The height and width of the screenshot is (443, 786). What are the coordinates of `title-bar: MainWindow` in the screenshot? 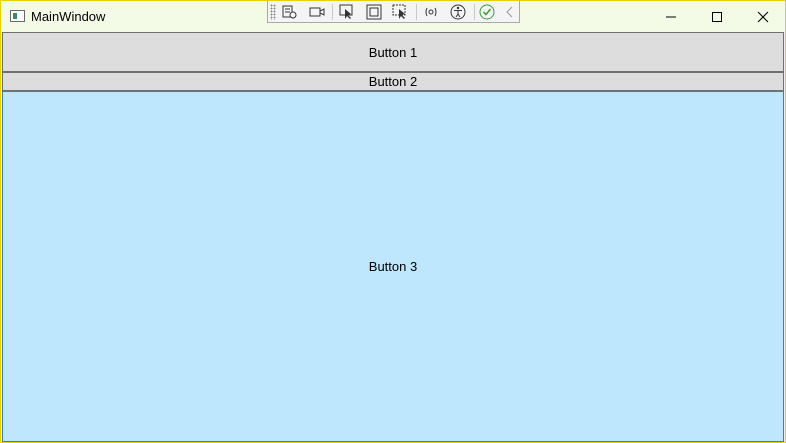 It's located at (393, 16).